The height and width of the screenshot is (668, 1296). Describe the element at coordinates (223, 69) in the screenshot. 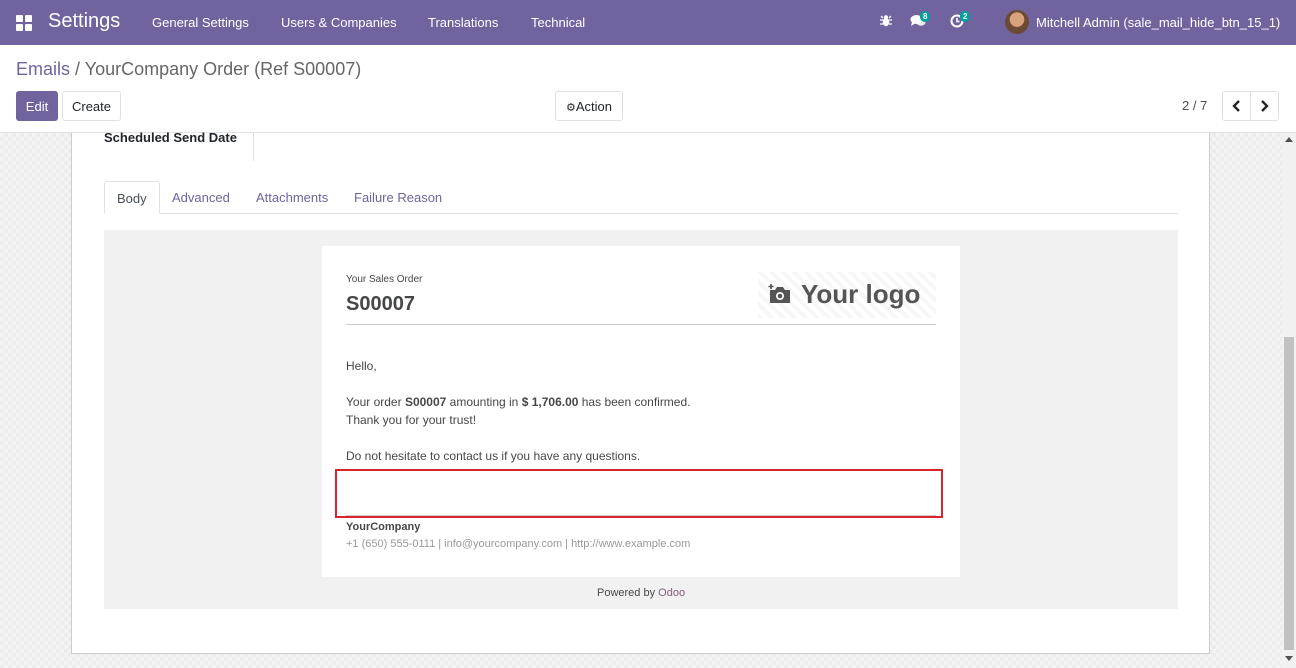

I see `breadcrumb-current: YourCompany Order (Ref S00007)` at that location.